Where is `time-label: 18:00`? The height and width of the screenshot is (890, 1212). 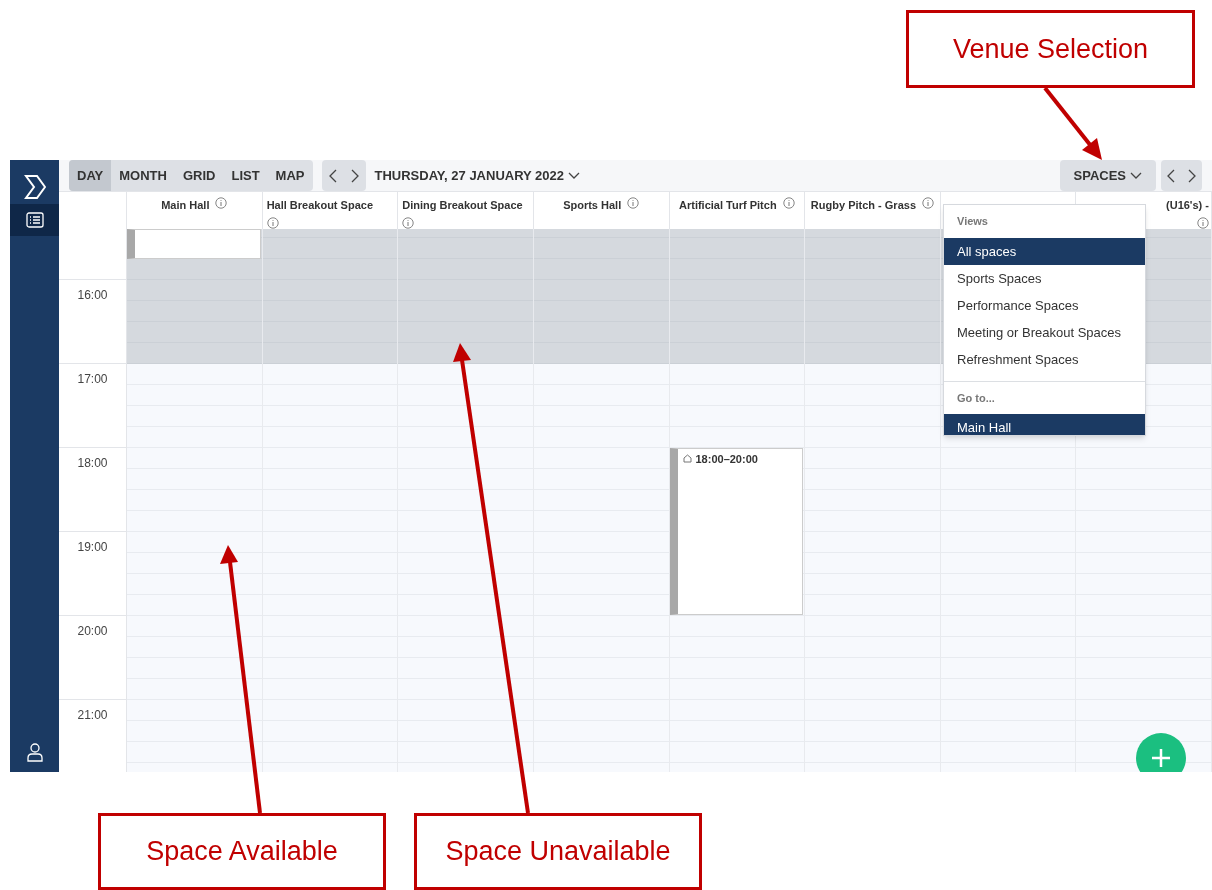
time-label: 18:00 is located at coordinates (92, 461).